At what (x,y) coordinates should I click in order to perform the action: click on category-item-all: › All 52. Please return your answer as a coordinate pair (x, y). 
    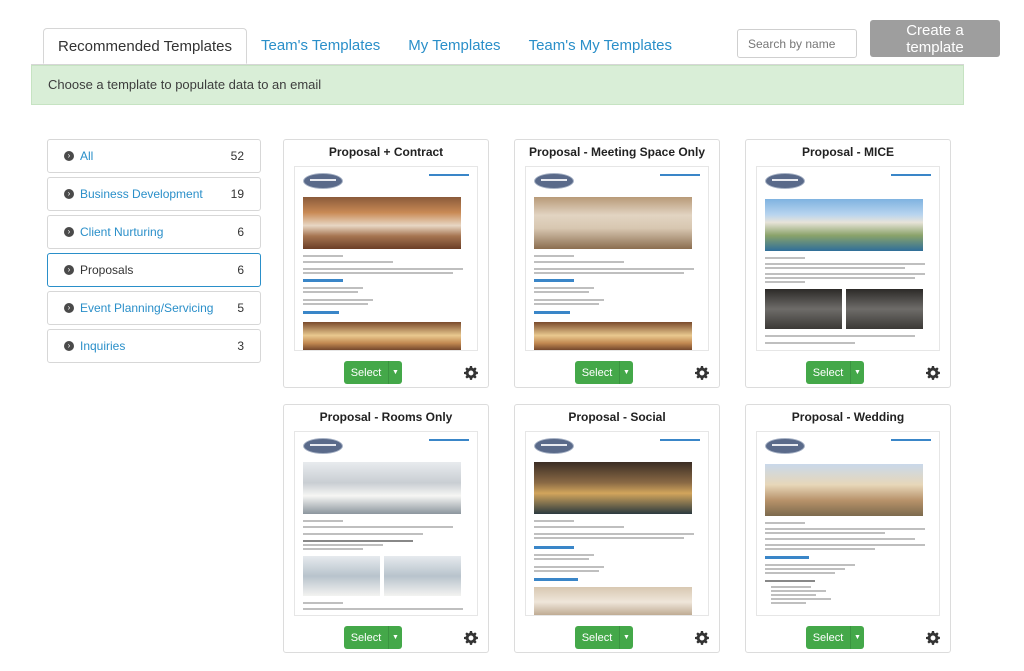
    Looking at the image, I should click on (154, 156).